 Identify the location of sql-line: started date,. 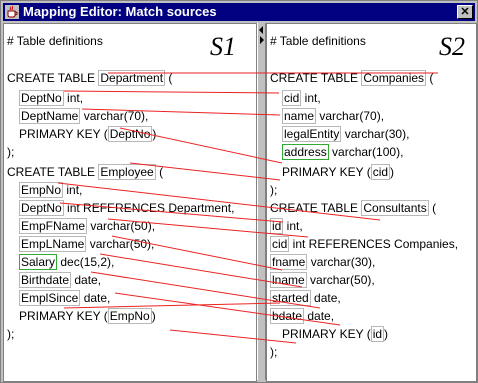
(305, 298).